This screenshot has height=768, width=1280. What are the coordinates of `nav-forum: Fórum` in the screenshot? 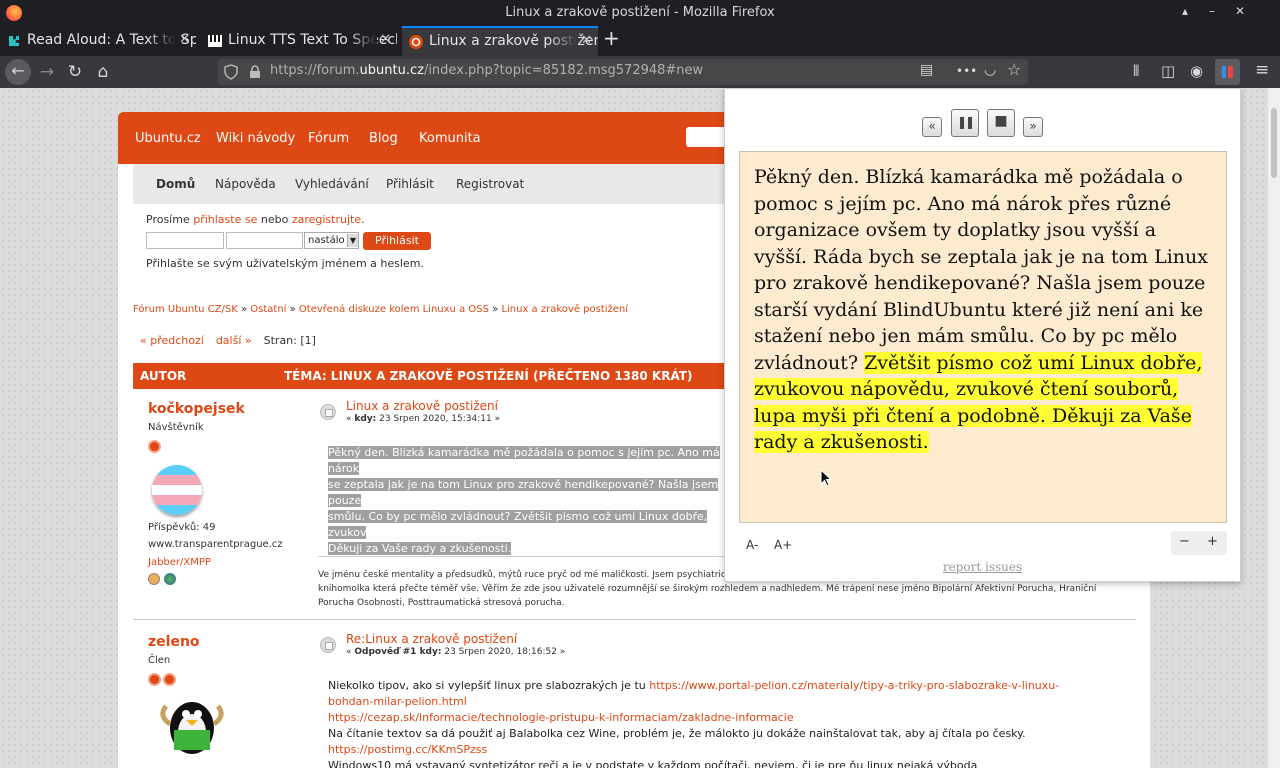 It's located at (328, 138).